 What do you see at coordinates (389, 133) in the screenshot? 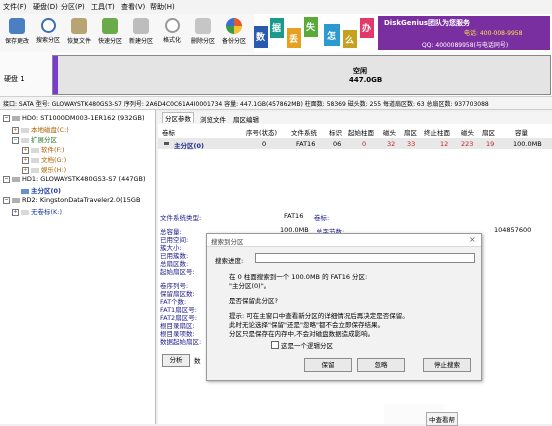
I see `col-start-head: 磁头` at bounding box center [389, 133].